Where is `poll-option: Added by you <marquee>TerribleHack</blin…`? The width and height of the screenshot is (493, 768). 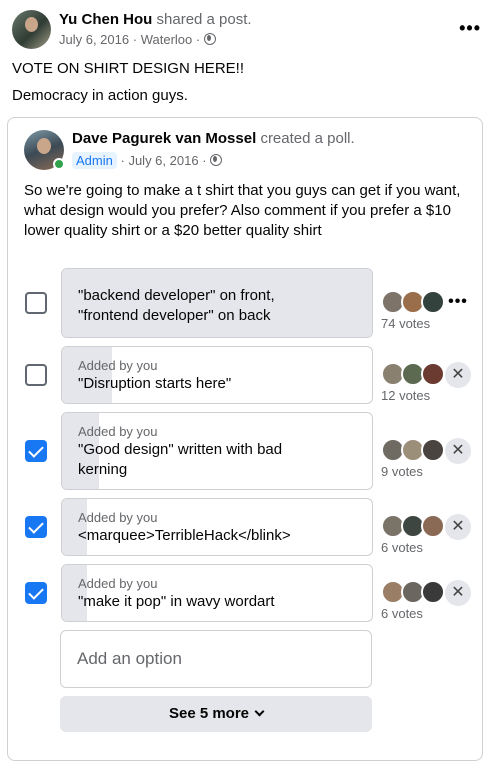 poll-option: Added by you <marquee>TerribleHack</blin… is located at coordinates (252, 527).